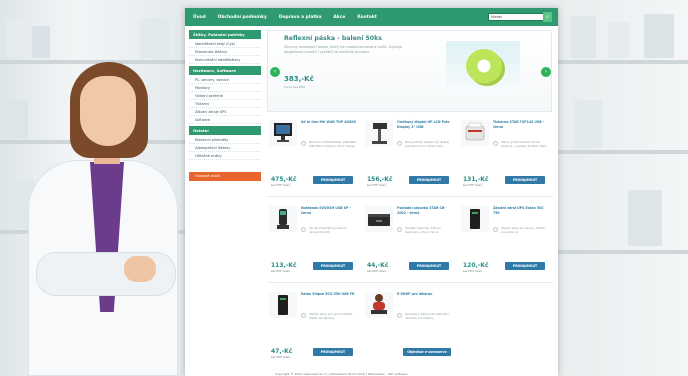 The width and height of the screenshot is (688, 376). What do you see at coordinates (380, 179) in the screenshot?
I see `product-price: 156,-Kč` at bounding box center [380, 179].